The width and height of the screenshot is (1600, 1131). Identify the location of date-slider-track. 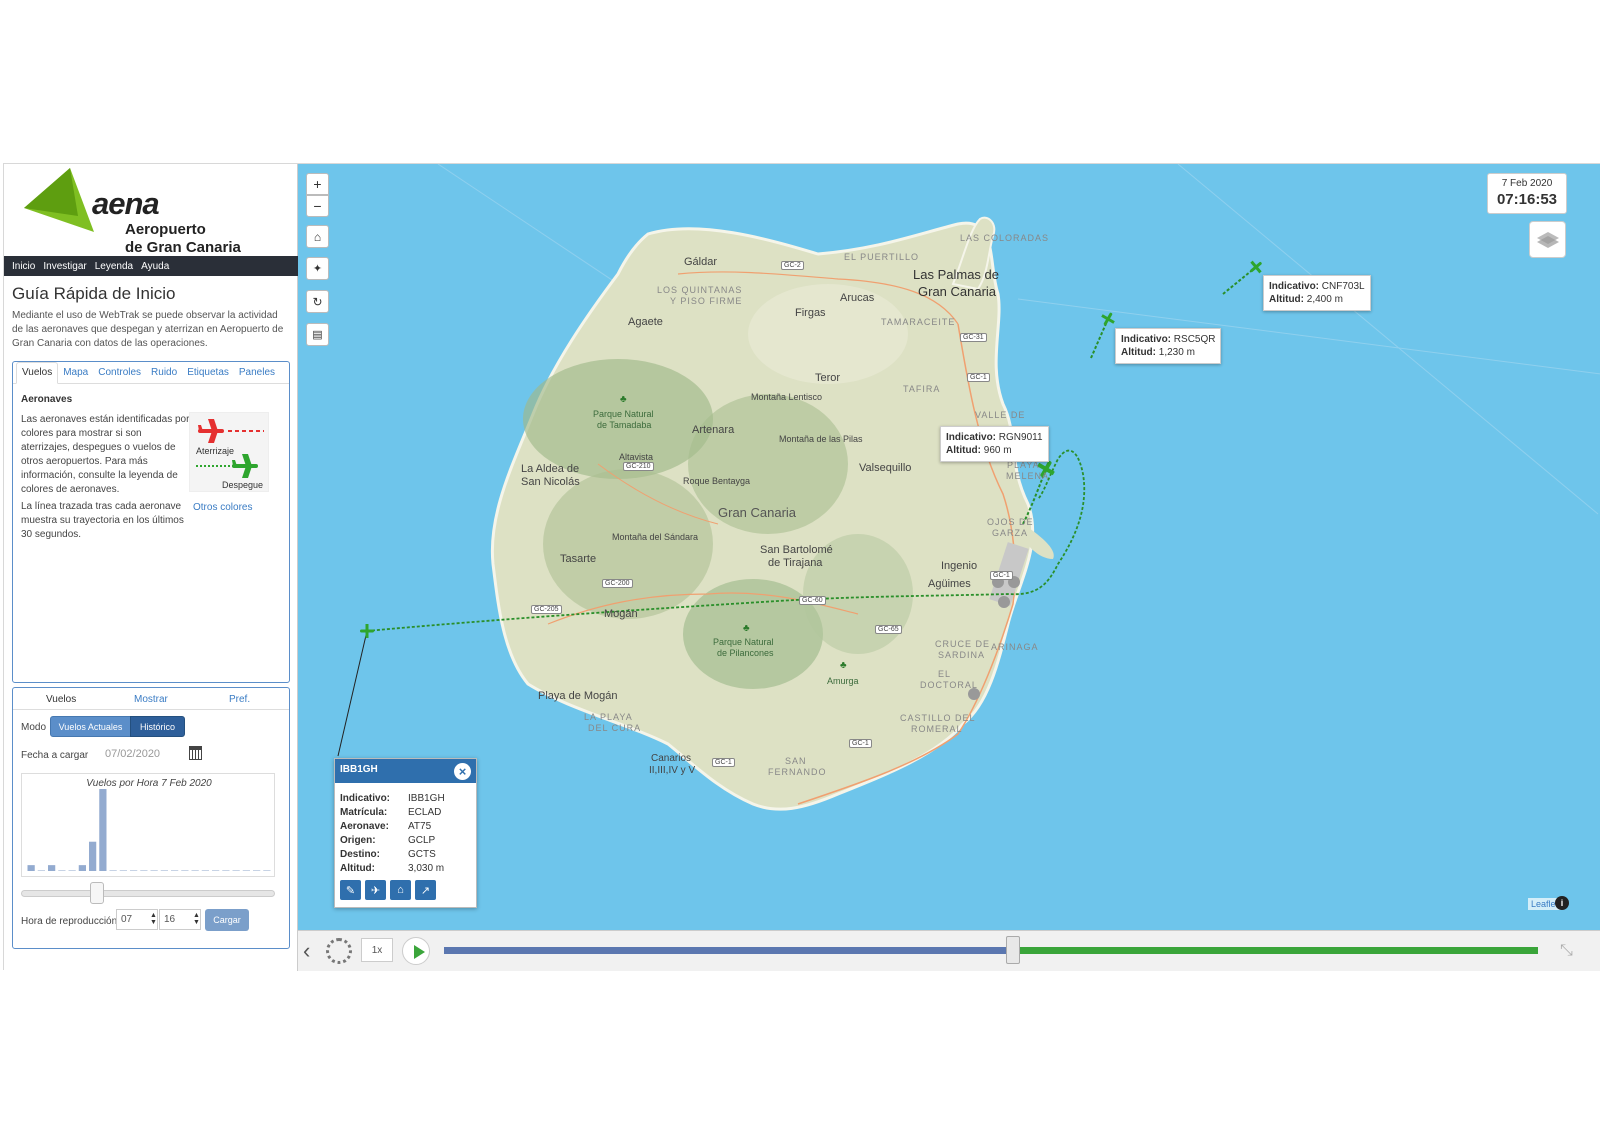
(148, 893).